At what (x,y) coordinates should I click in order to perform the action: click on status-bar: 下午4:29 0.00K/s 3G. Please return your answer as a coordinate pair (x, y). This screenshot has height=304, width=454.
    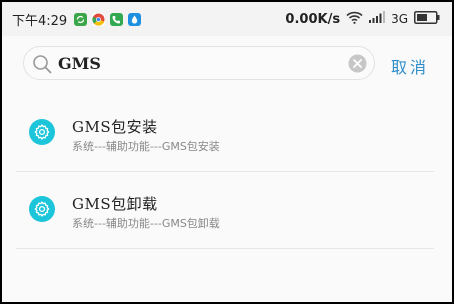
    Looking at the image, I should click on (227, 19).